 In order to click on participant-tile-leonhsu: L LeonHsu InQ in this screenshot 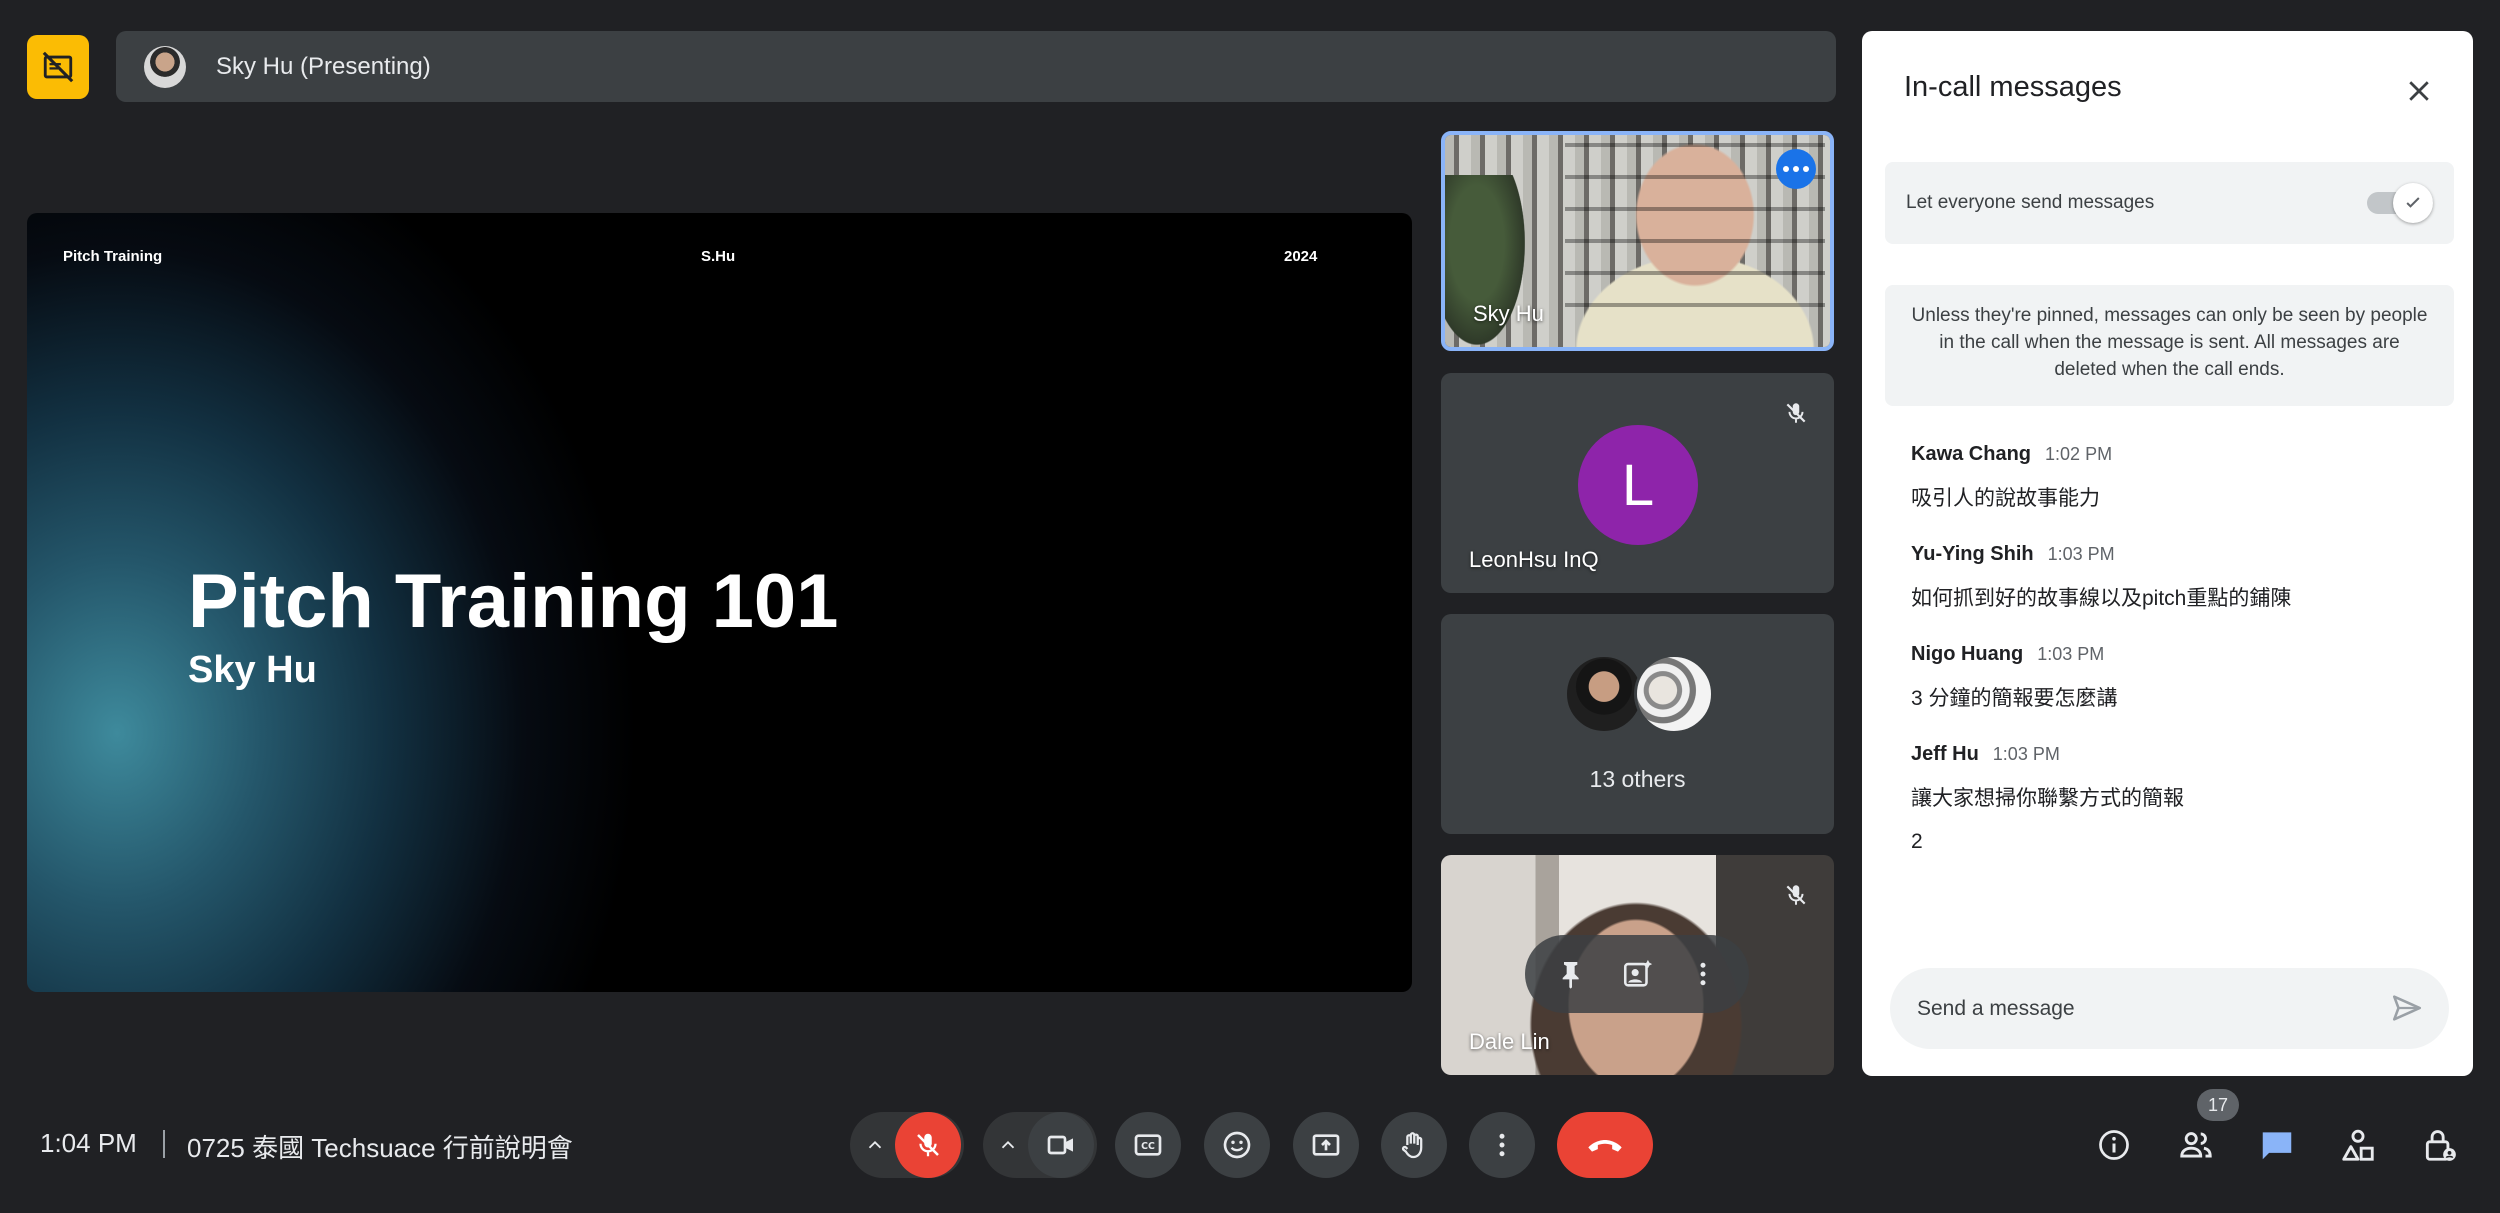, I will do `click(1637, 483)`.